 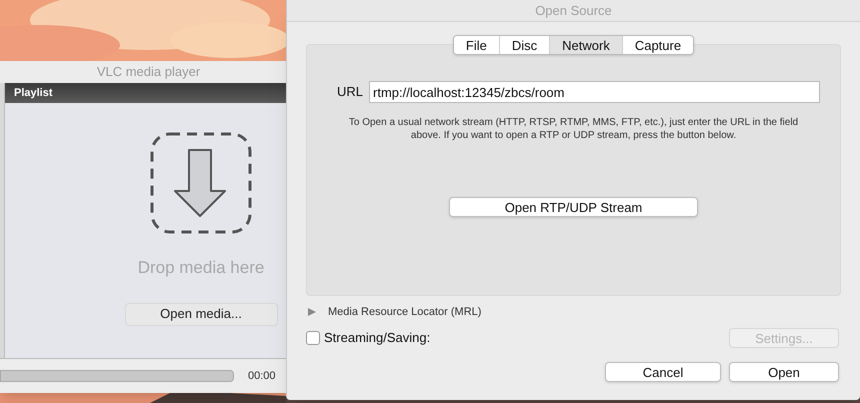 What do you see at coordinates (405, 312) in the screenshot?
I see `mrl-label: Media Resource Locator (MRL)` at bounding box center [405, 312].